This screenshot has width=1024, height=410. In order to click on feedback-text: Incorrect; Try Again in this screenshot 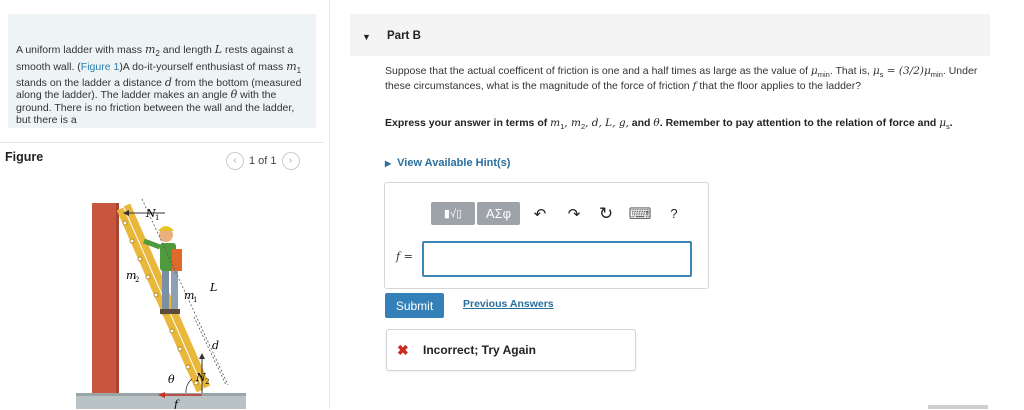, I will do `click(479, 350)`.